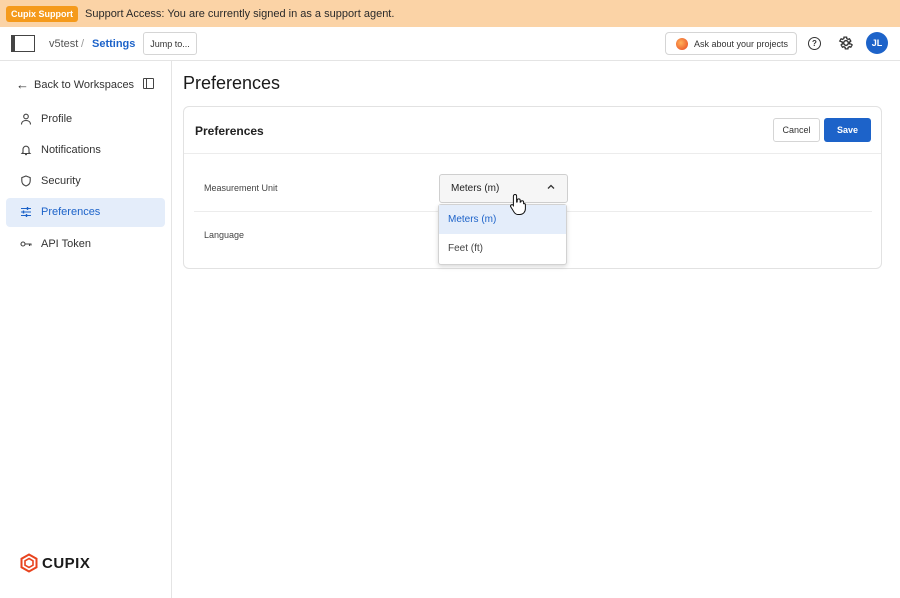 Image resolution: width=900 pixels, height=598 pixels. Describe the element at coordinates (26, 181) in the screenshot. I see `shield-icon` at that location.